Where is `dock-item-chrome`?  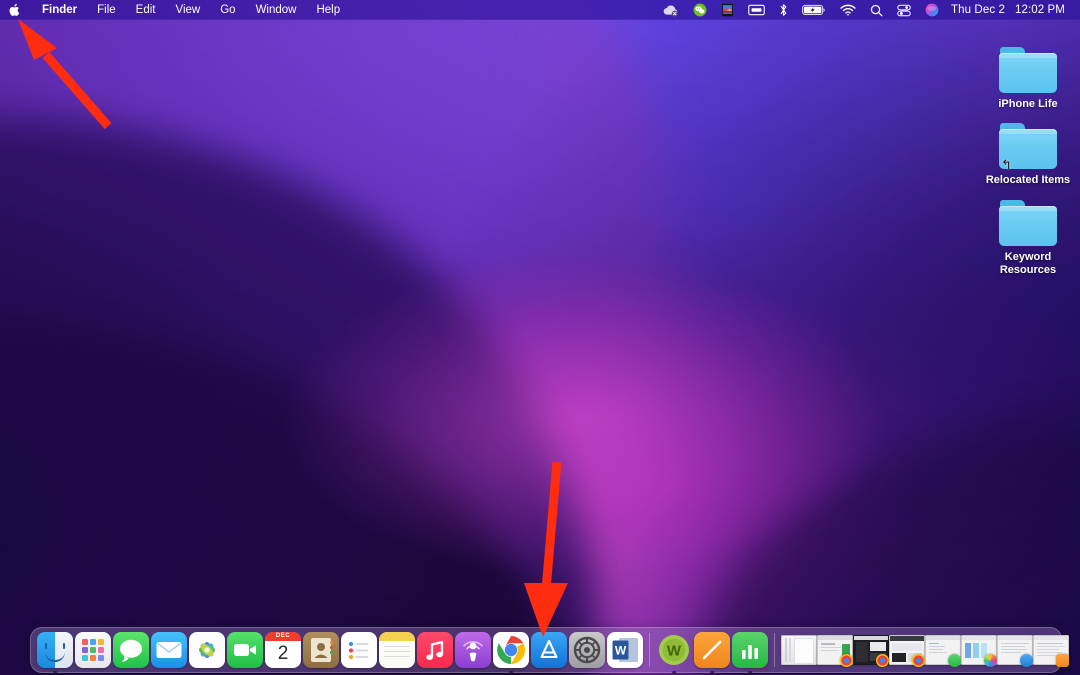 dock-item-chrome is located at coordinates (511, 653).